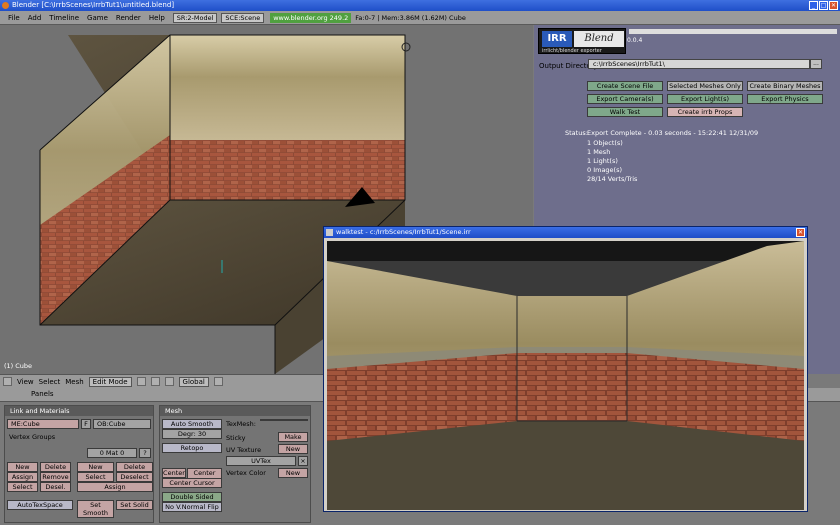  Describe the element at coordinates (141, 381) in the screenshot. I see `draw-type-icon` at that location.